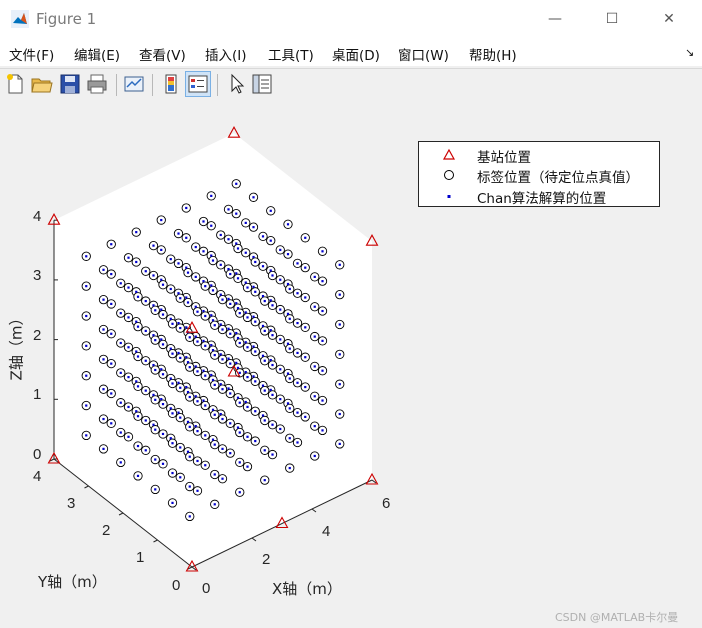 This screenshot has width=702, height=628. Describe the element at coordinates (542, 199) in the screenshot. I see `legend-label: Chan算法解算的位置` at that location.